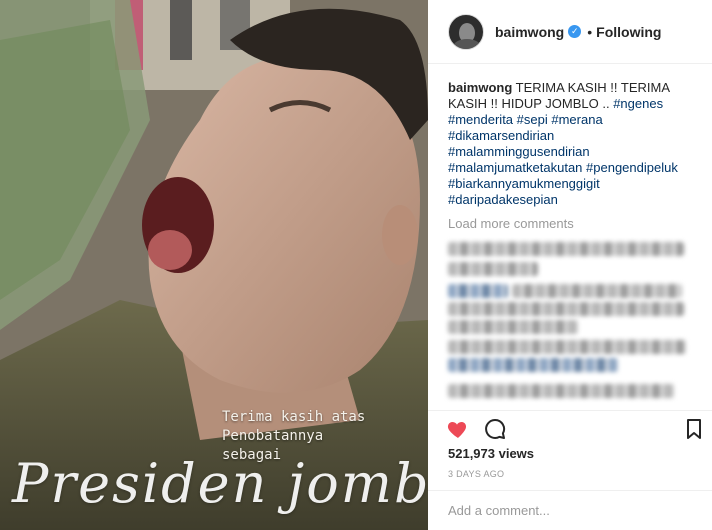 The width and height of the screenshot is (712, 530). Describe the element at coordinates (491, 453) in the screenshot. I see `views-count: 521,973 views` at that location.